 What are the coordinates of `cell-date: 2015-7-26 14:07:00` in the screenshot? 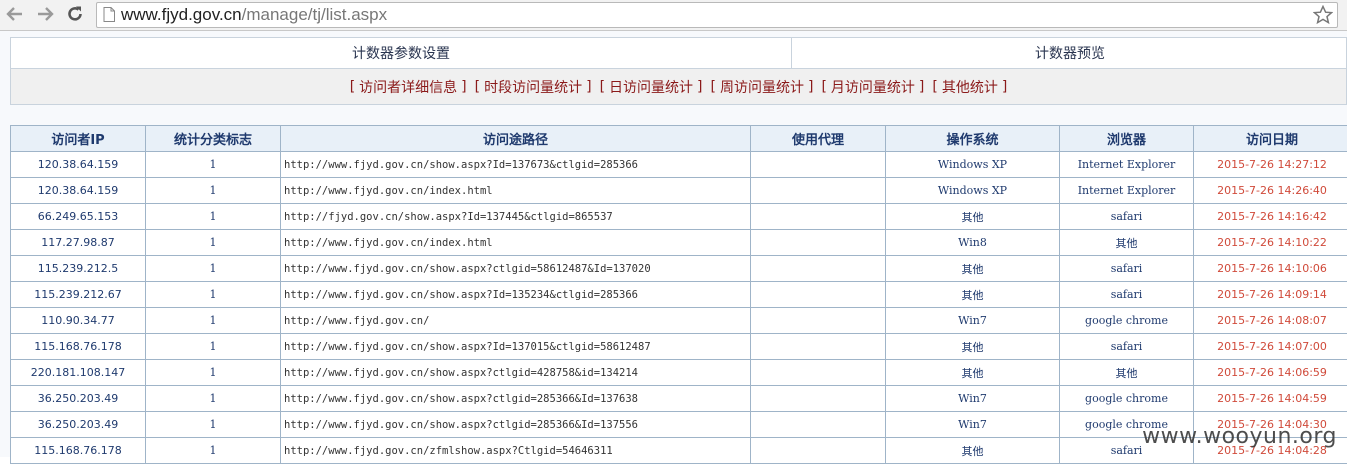 It's located at (1270, 347).